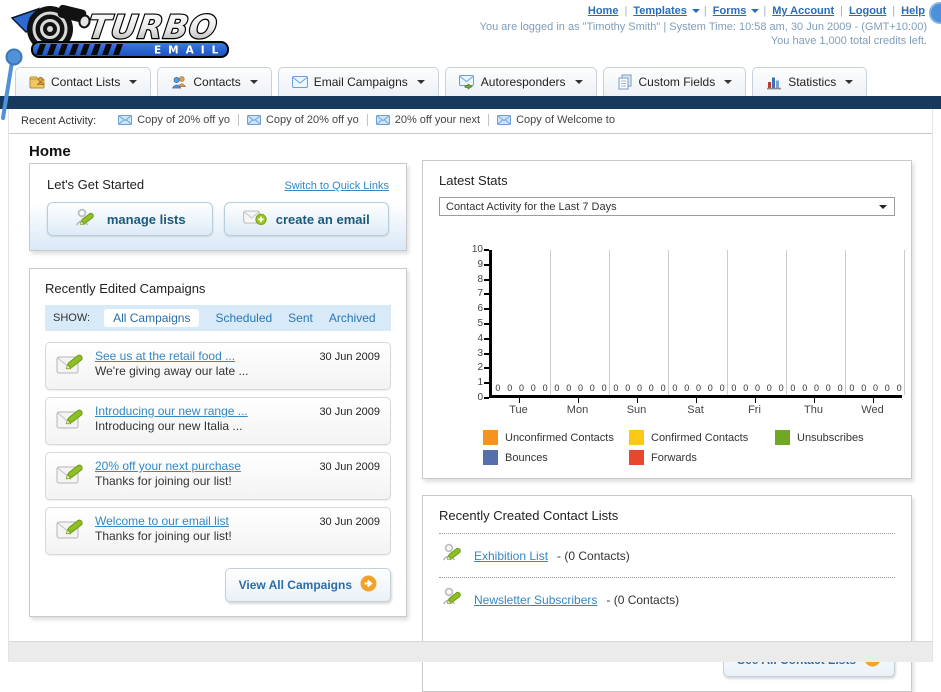  Describe the element at coordinates (810, 81) in the screenshot. I see `tab-statistics: Statistics` at that location.